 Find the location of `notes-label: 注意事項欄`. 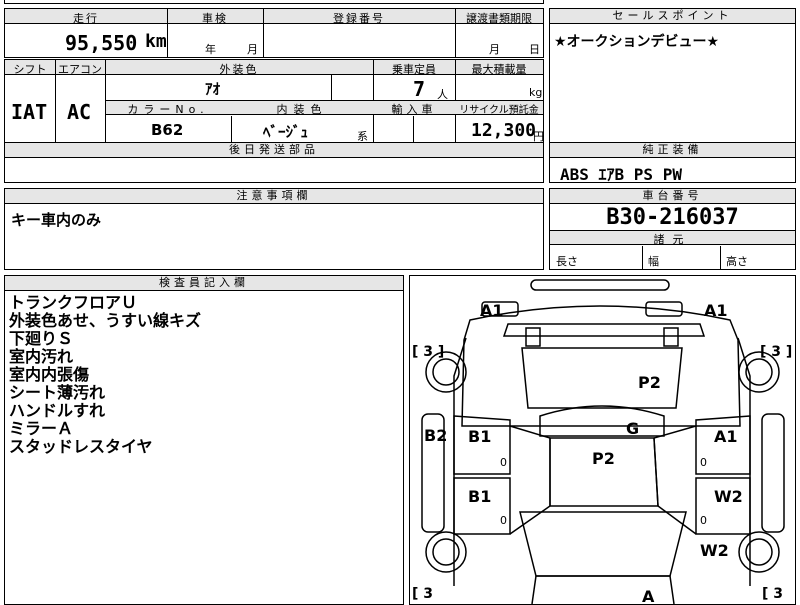

notes-label: 注意事項欄 is located at coordinates (274, 196).